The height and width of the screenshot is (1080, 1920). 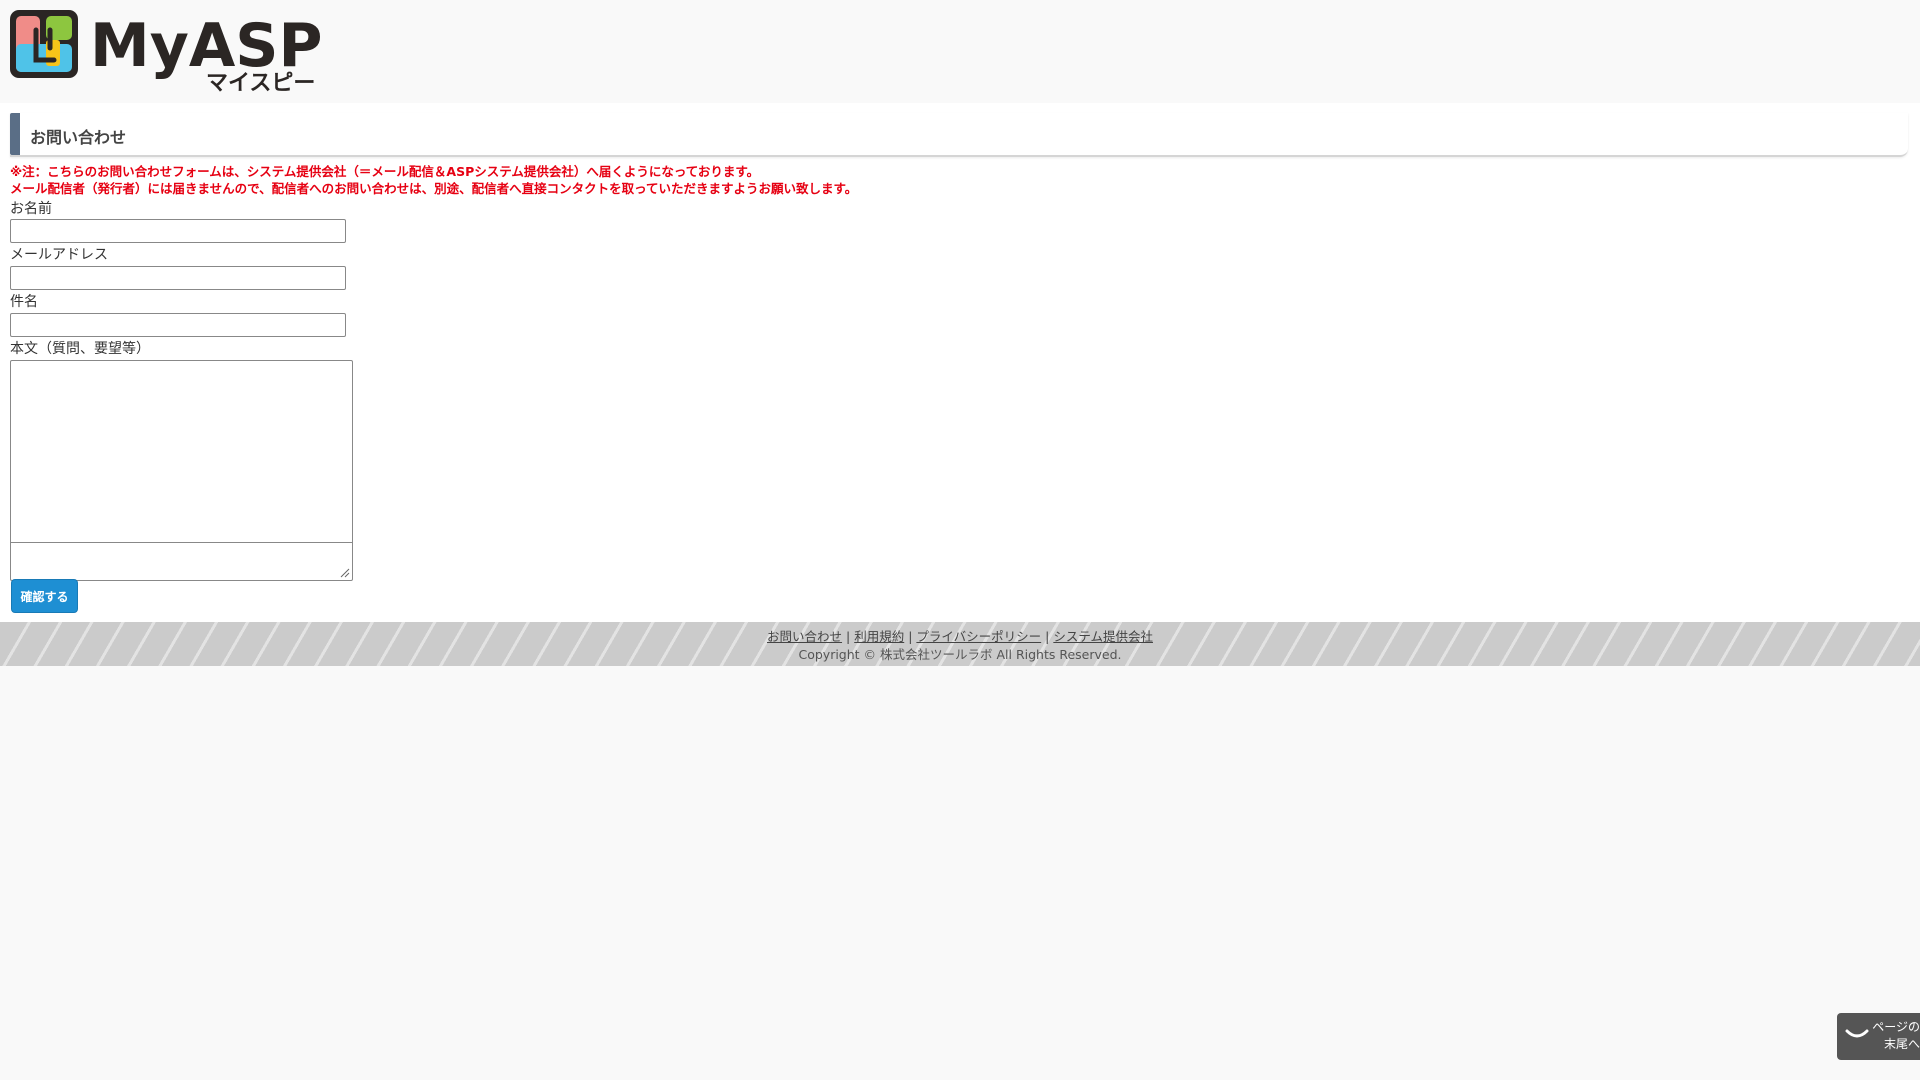 I want to click on site-header: MyASP マイスピー, so click(x=960, y=51).